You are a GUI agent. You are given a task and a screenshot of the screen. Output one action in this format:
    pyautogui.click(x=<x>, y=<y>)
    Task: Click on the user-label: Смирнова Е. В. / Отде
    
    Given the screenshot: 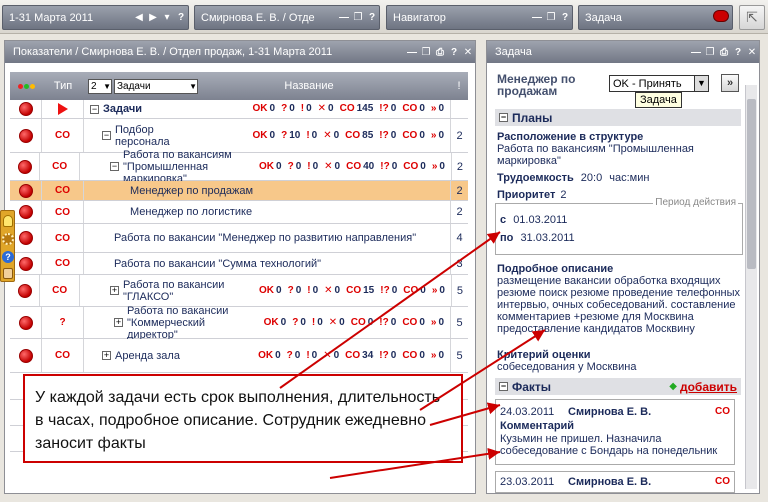 What is the action you would take?
    pyautogui.click(x=258, y=17)
    